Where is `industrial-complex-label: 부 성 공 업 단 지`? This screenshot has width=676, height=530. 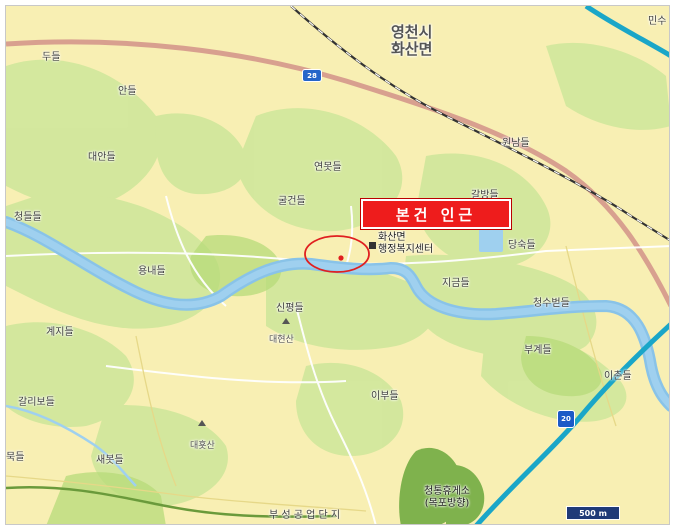 industrial-complex-label: 부 성 공 업 단 지 is located at coordinates (305, 515).